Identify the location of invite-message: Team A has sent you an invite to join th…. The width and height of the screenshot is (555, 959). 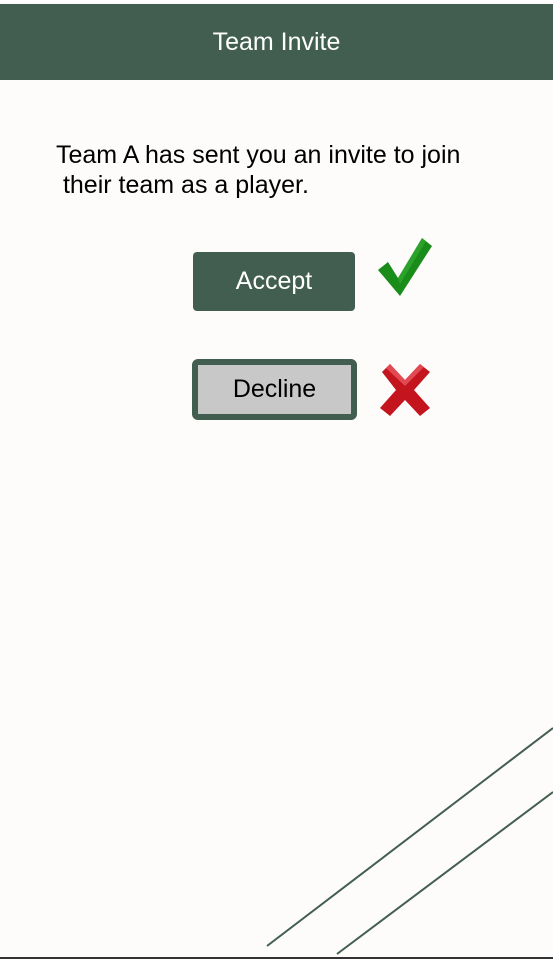
(258, 170).